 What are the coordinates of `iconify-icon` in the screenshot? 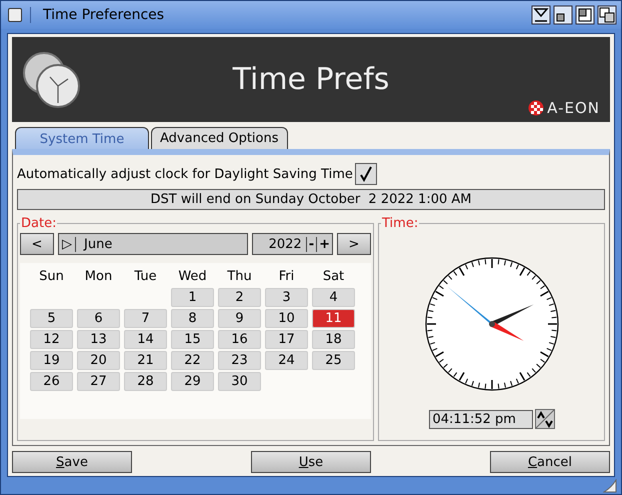 It's located at (541, 15).